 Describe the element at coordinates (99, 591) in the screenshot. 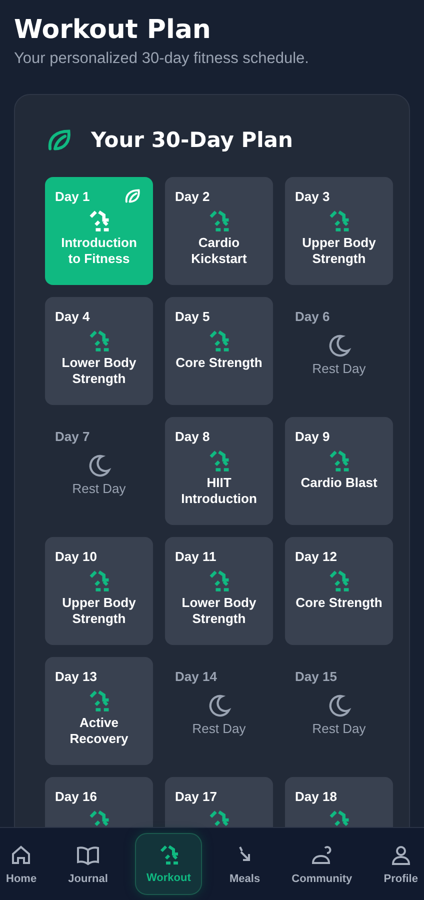

I see `day-card: Day 10 Upper Body Strength` at that location.